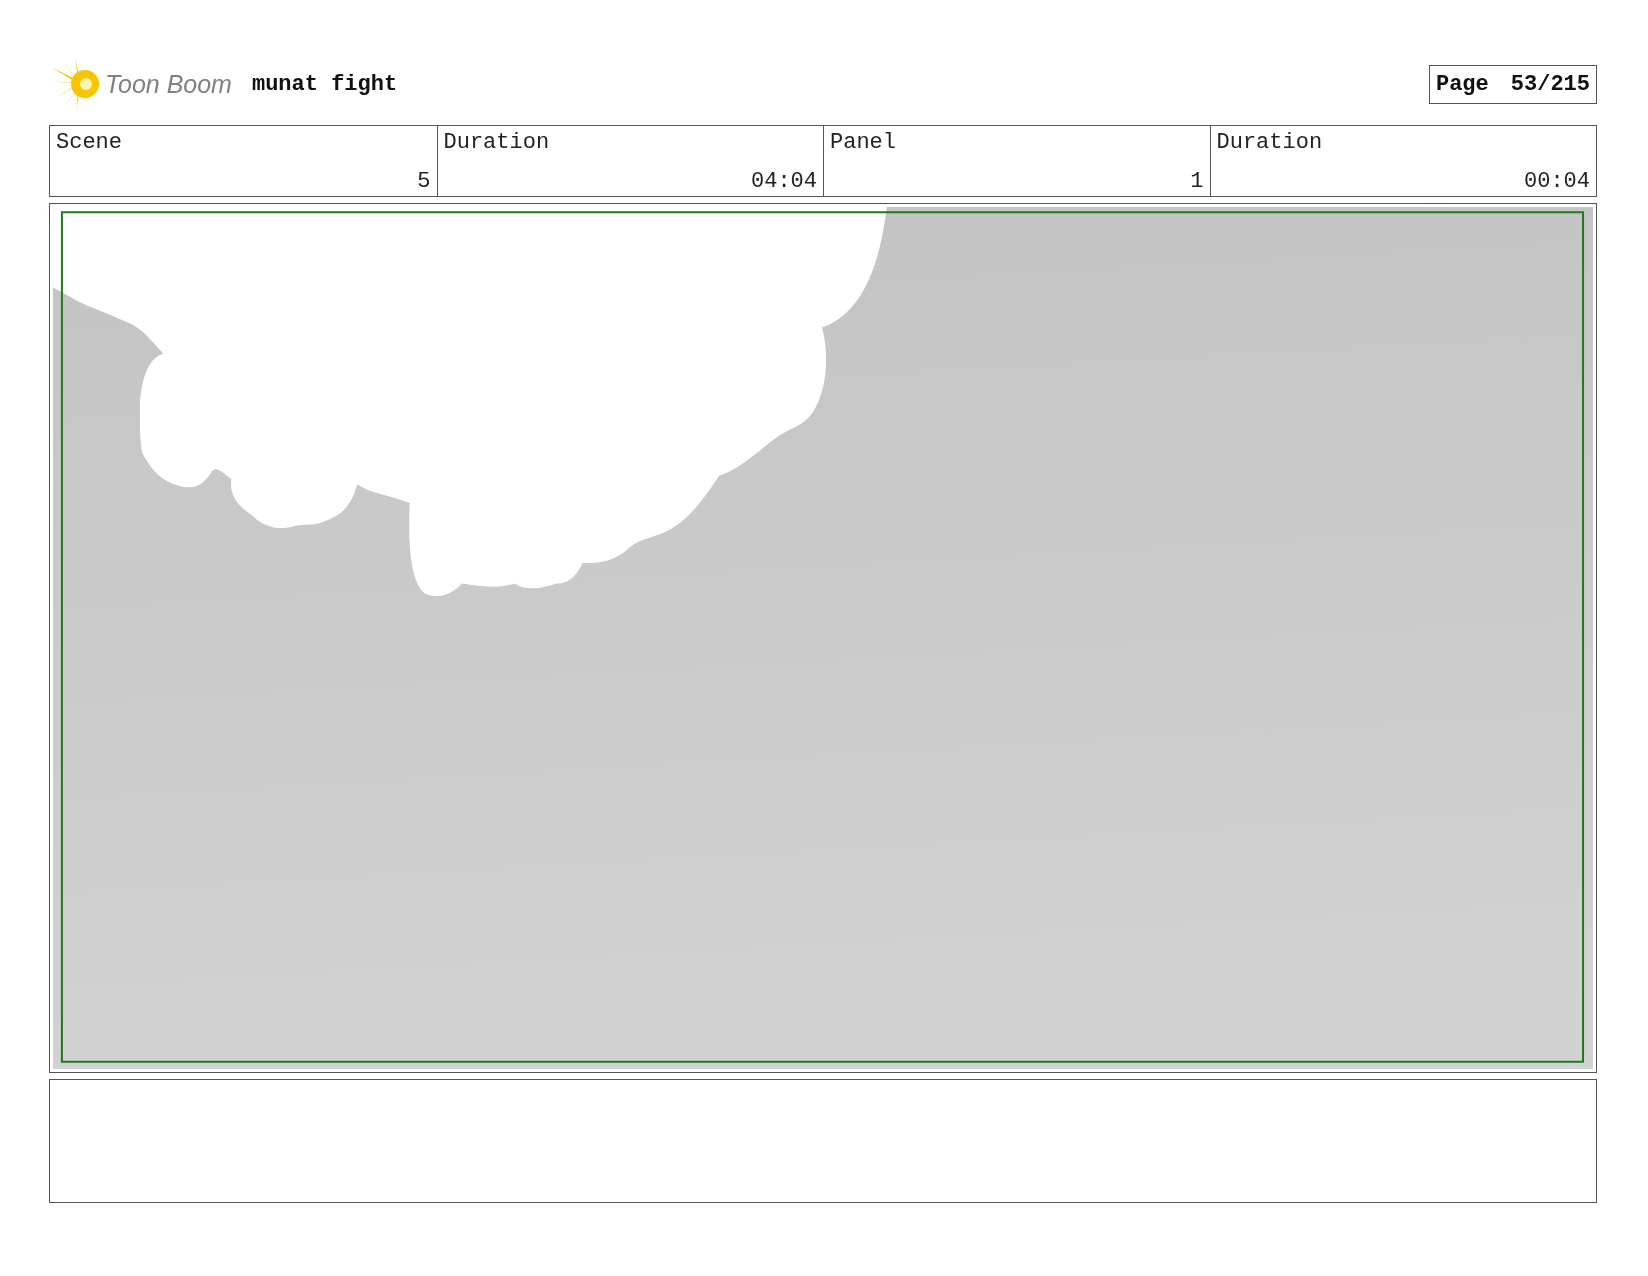  I want to click on table-cell: 04:04, so click(784, 181).